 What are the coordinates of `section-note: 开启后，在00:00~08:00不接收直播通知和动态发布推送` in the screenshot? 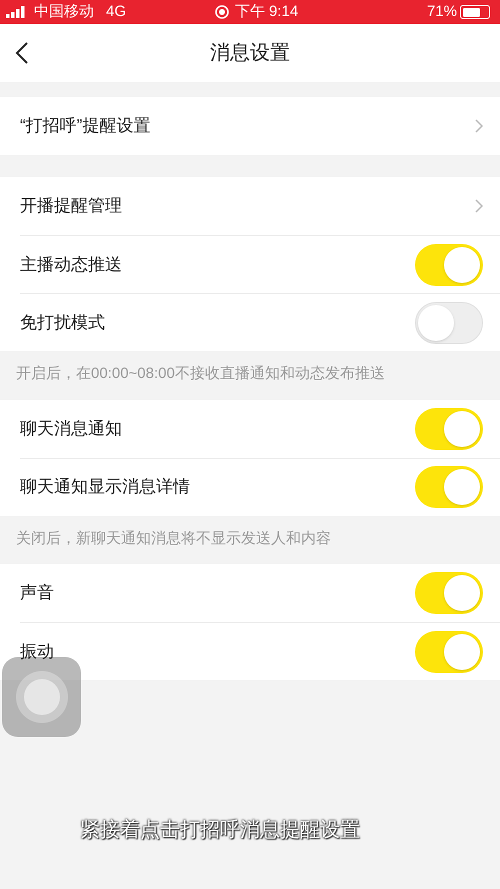 It's located at (200, 374).